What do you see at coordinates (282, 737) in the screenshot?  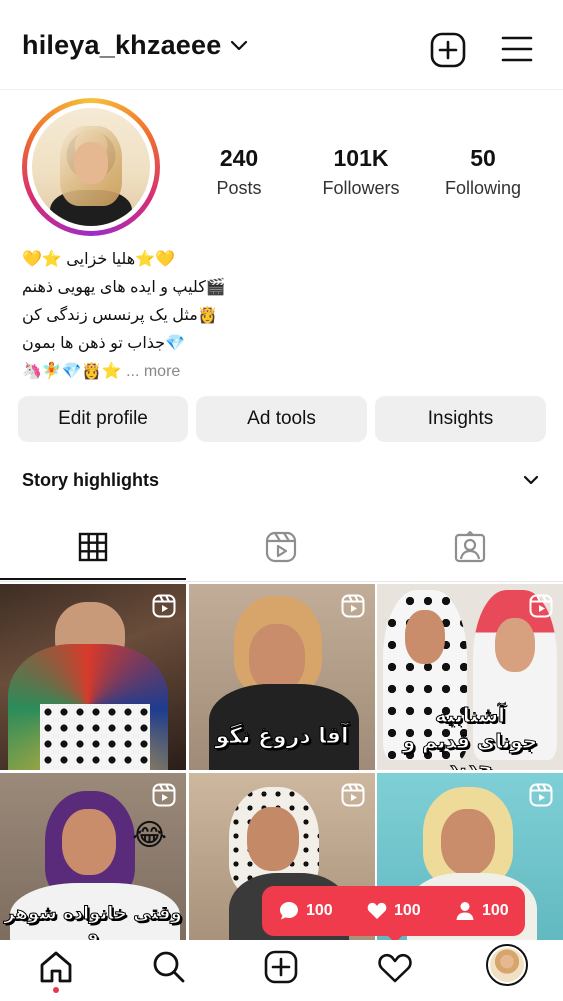 I see `post-caption: آقا دروغ نگو` at bounding box center [282, 737].